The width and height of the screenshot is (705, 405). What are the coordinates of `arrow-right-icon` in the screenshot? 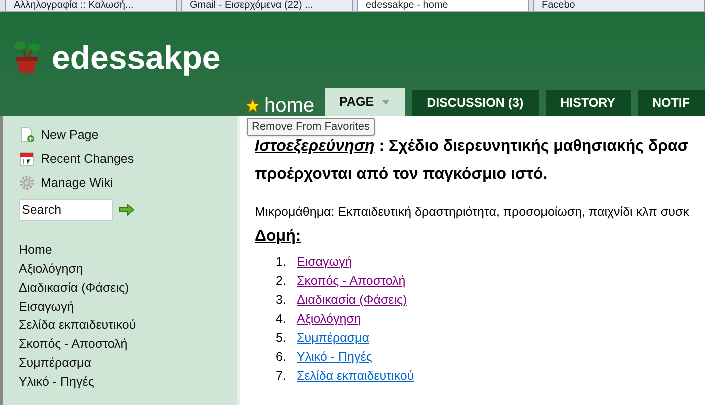 It's located at (127, 210).